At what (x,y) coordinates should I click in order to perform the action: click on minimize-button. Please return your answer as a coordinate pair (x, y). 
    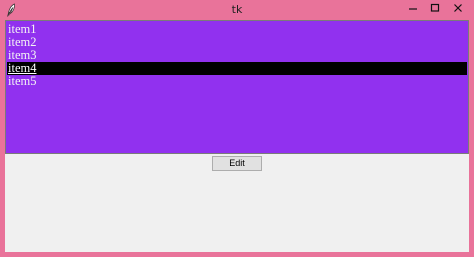
    Looking at the image, I should click on (413, 9).